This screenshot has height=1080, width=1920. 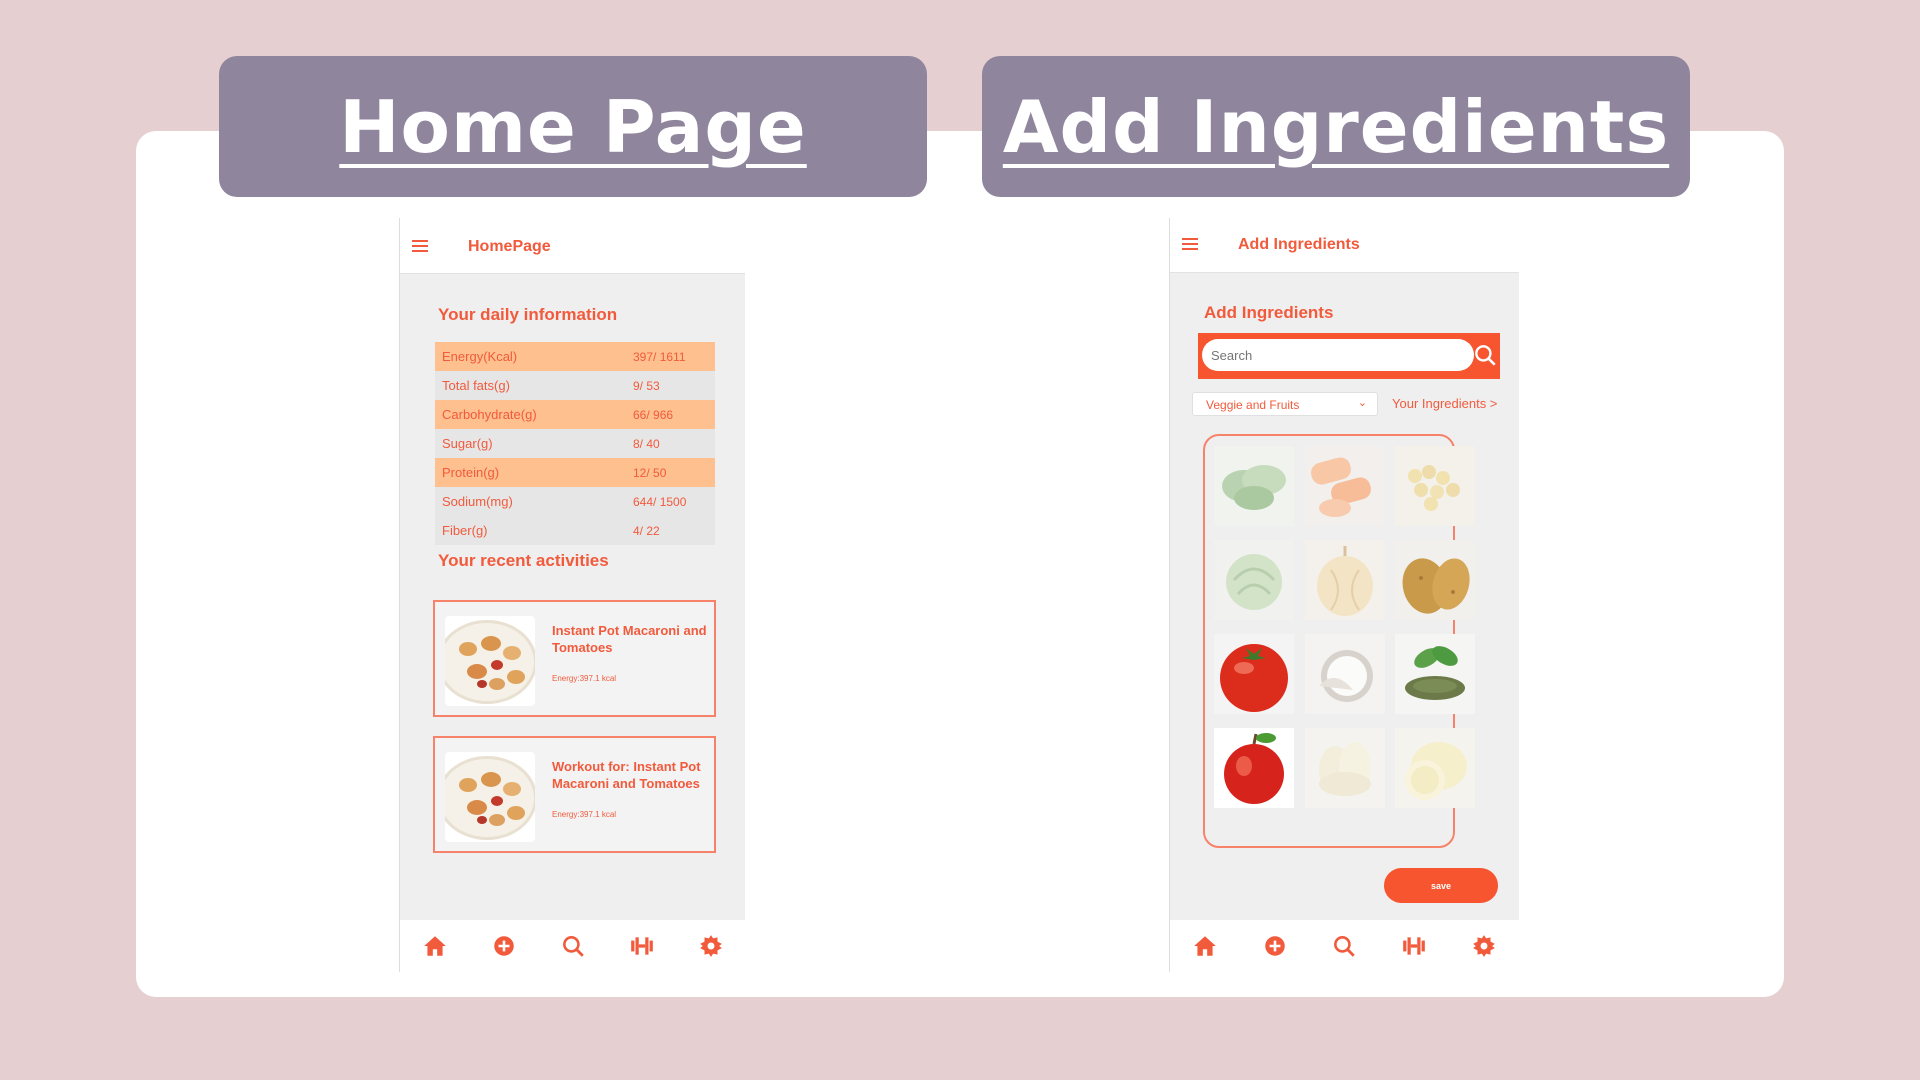 I want to click on add-appbar: Add Ingredients, so click(x=1344, y=245).